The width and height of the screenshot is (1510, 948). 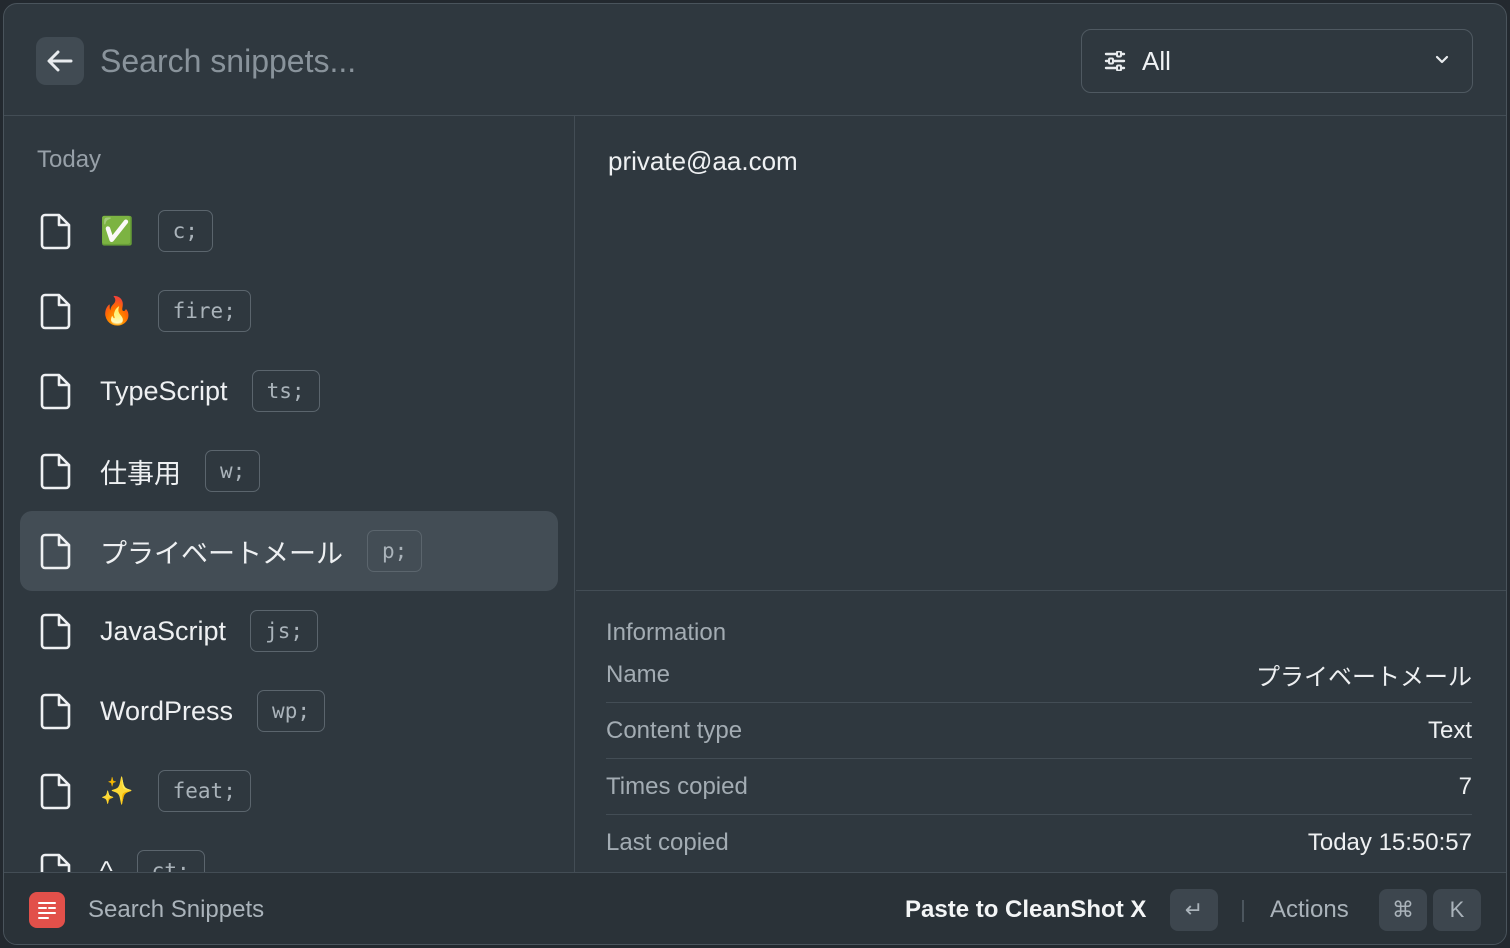 What do you see at coordinates (289, 311) in the screenshot?
I see `snippet-list-item: 🔥 fire;` at bounding box center [289, 311].